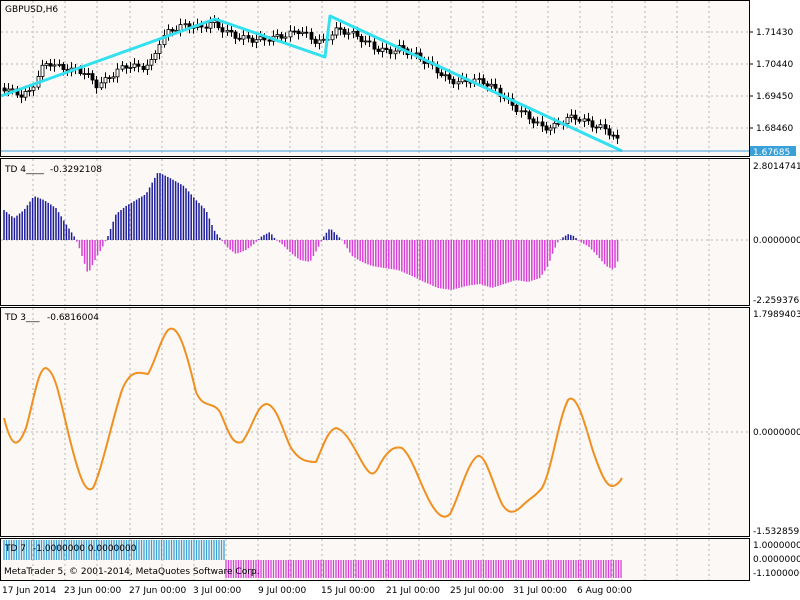 This screenshot has height=600, width=800. I want to click on td3-axis-min: -1.5328591, so click(776, 532).